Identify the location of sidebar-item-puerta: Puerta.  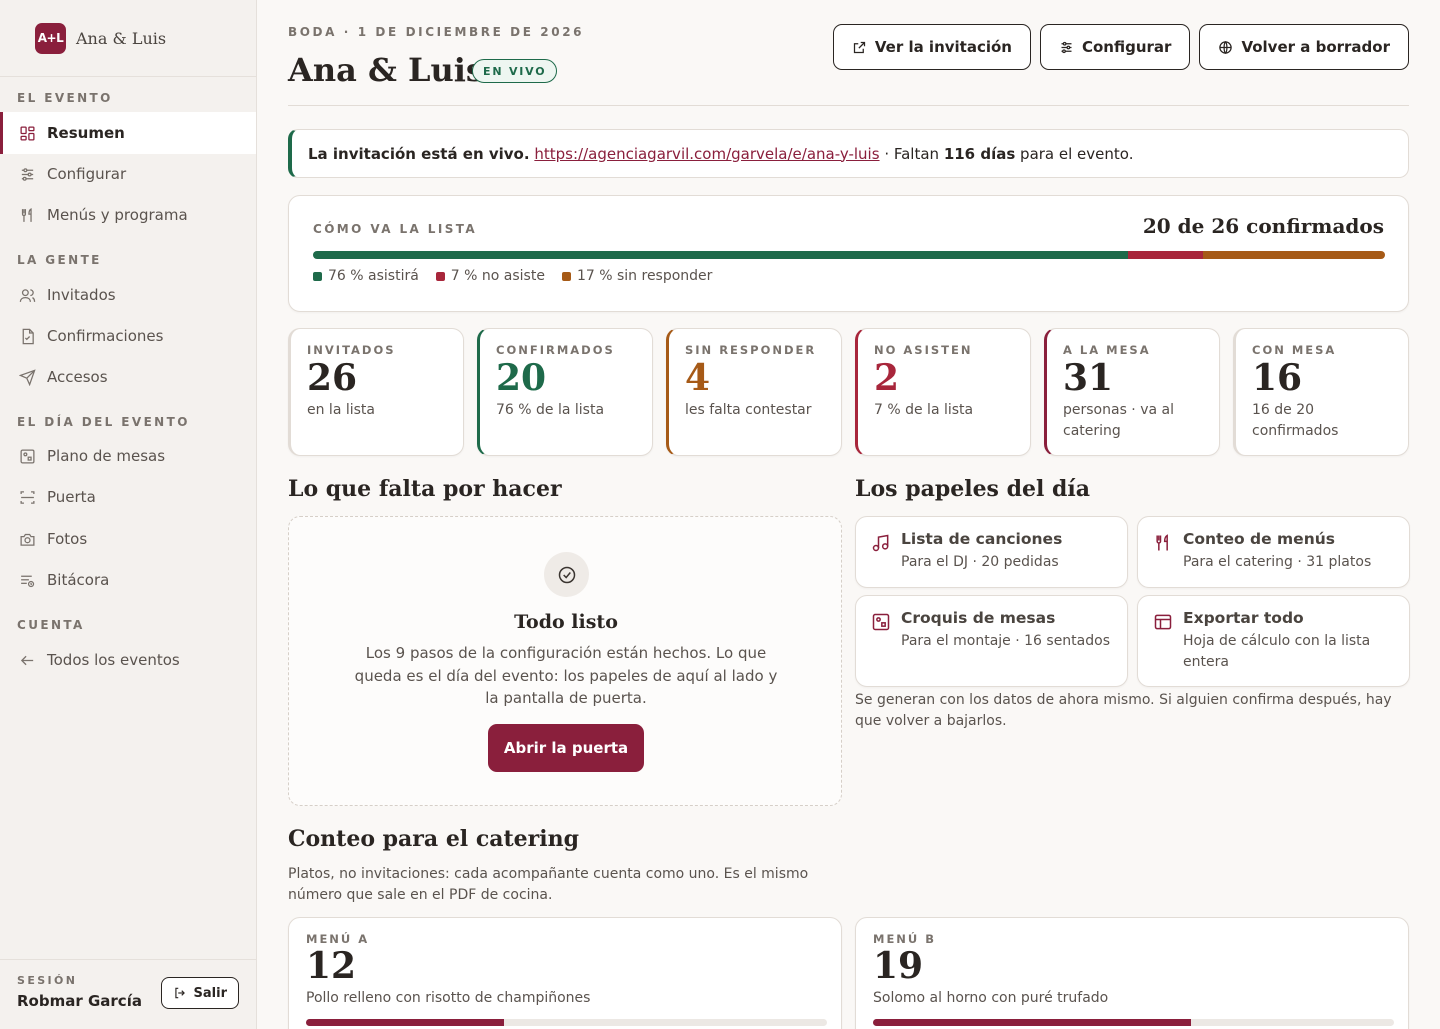
(128, 497).